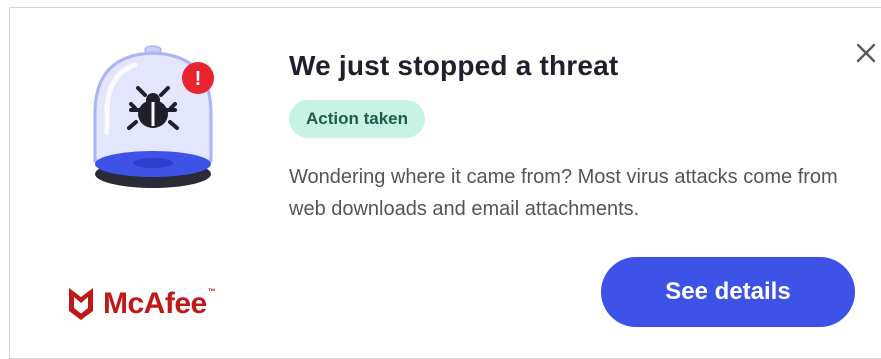 The width and height of the screenshot is (881, 359). I want to click on quarantined-bug-illustration: !, so click(153, 116).